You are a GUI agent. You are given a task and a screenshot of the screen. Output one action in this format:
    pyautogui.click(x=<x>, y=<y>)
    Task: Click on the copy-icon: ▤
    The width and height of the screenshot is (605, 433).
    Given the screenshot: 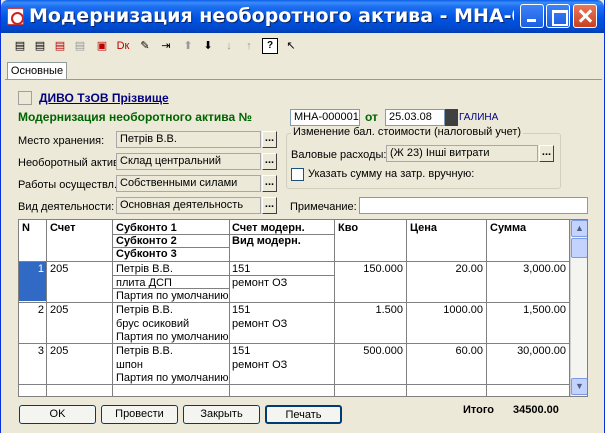 What is the action you would take?
    pyautogui.click(x=40, y=46)
    